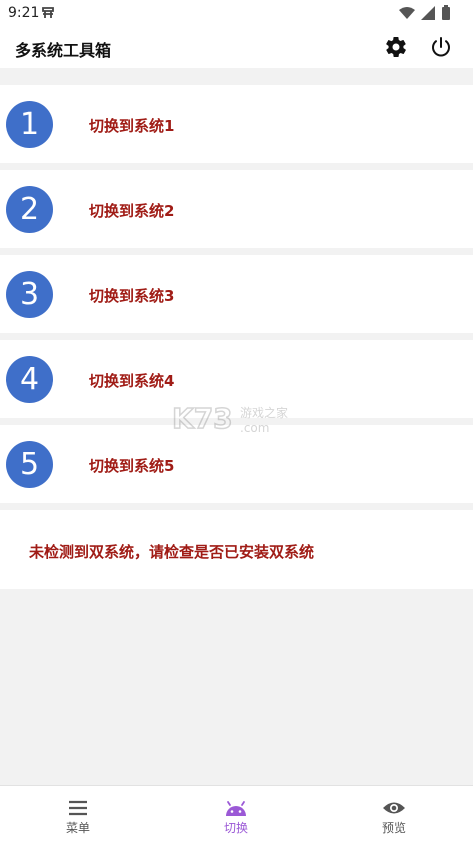 The width and height of the screenshot is (473, 841). I want to click on switch-system-1-item: 1 切换到系统1, so click(236, 124).